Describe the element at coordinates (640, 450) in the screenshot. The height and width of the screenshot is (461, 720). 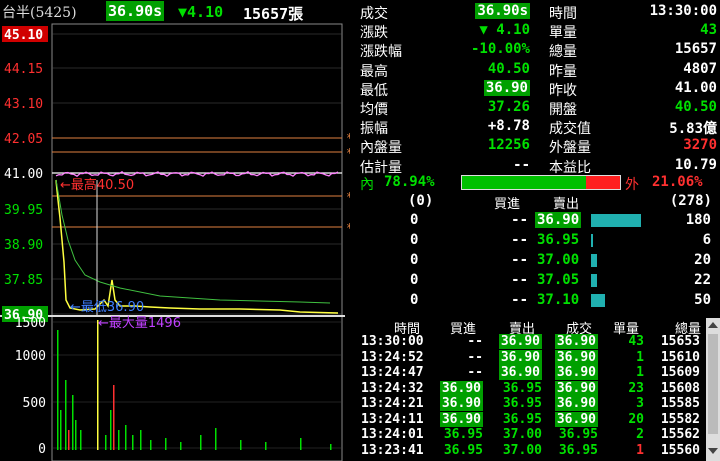
I see `trade-cell-qty: 1` at that location.